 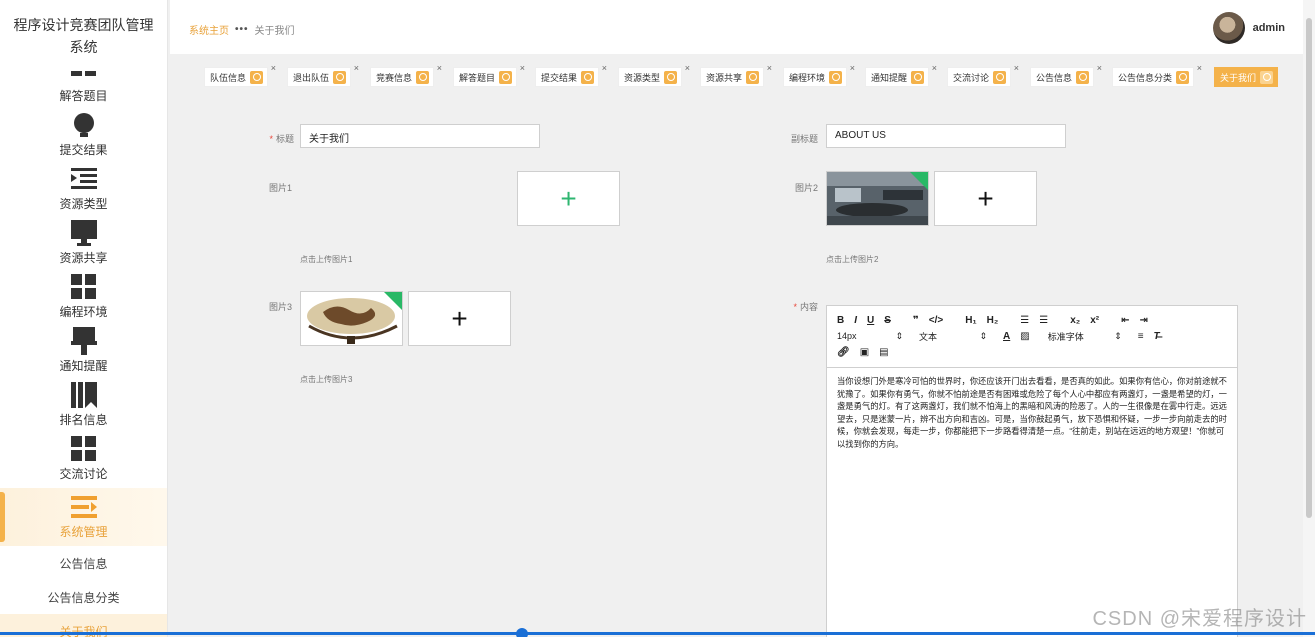 I want to click on outdent-button: ⇤, so click(x=1125, y=320).